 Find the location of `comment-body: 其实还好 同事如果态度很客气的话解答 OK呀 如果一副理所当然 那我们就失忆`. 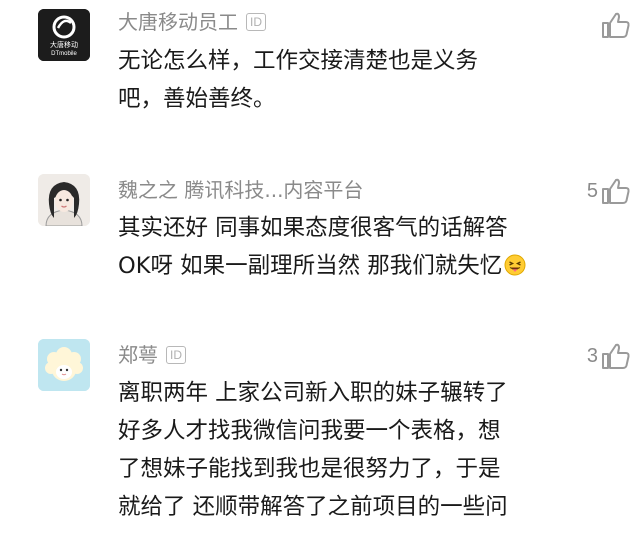

comment-body: 其实还好 同事如果态度很客气的话解答 OK呀 如果一副理所当然 那我们就失忆 is located at coordinates (353, 247).